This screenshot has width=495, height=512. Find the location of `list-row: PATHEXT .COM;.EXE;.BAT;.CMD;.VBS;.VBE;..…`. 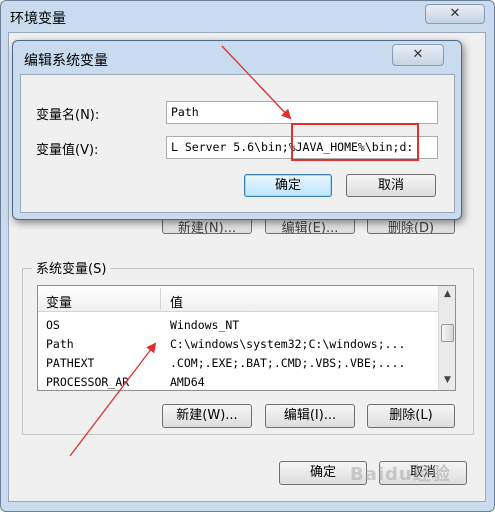

list-row: PATHEXT .COM;.EXE;.BAT;.CMD;.VBS;.VBE;..… is located at coordinates (238, 363).